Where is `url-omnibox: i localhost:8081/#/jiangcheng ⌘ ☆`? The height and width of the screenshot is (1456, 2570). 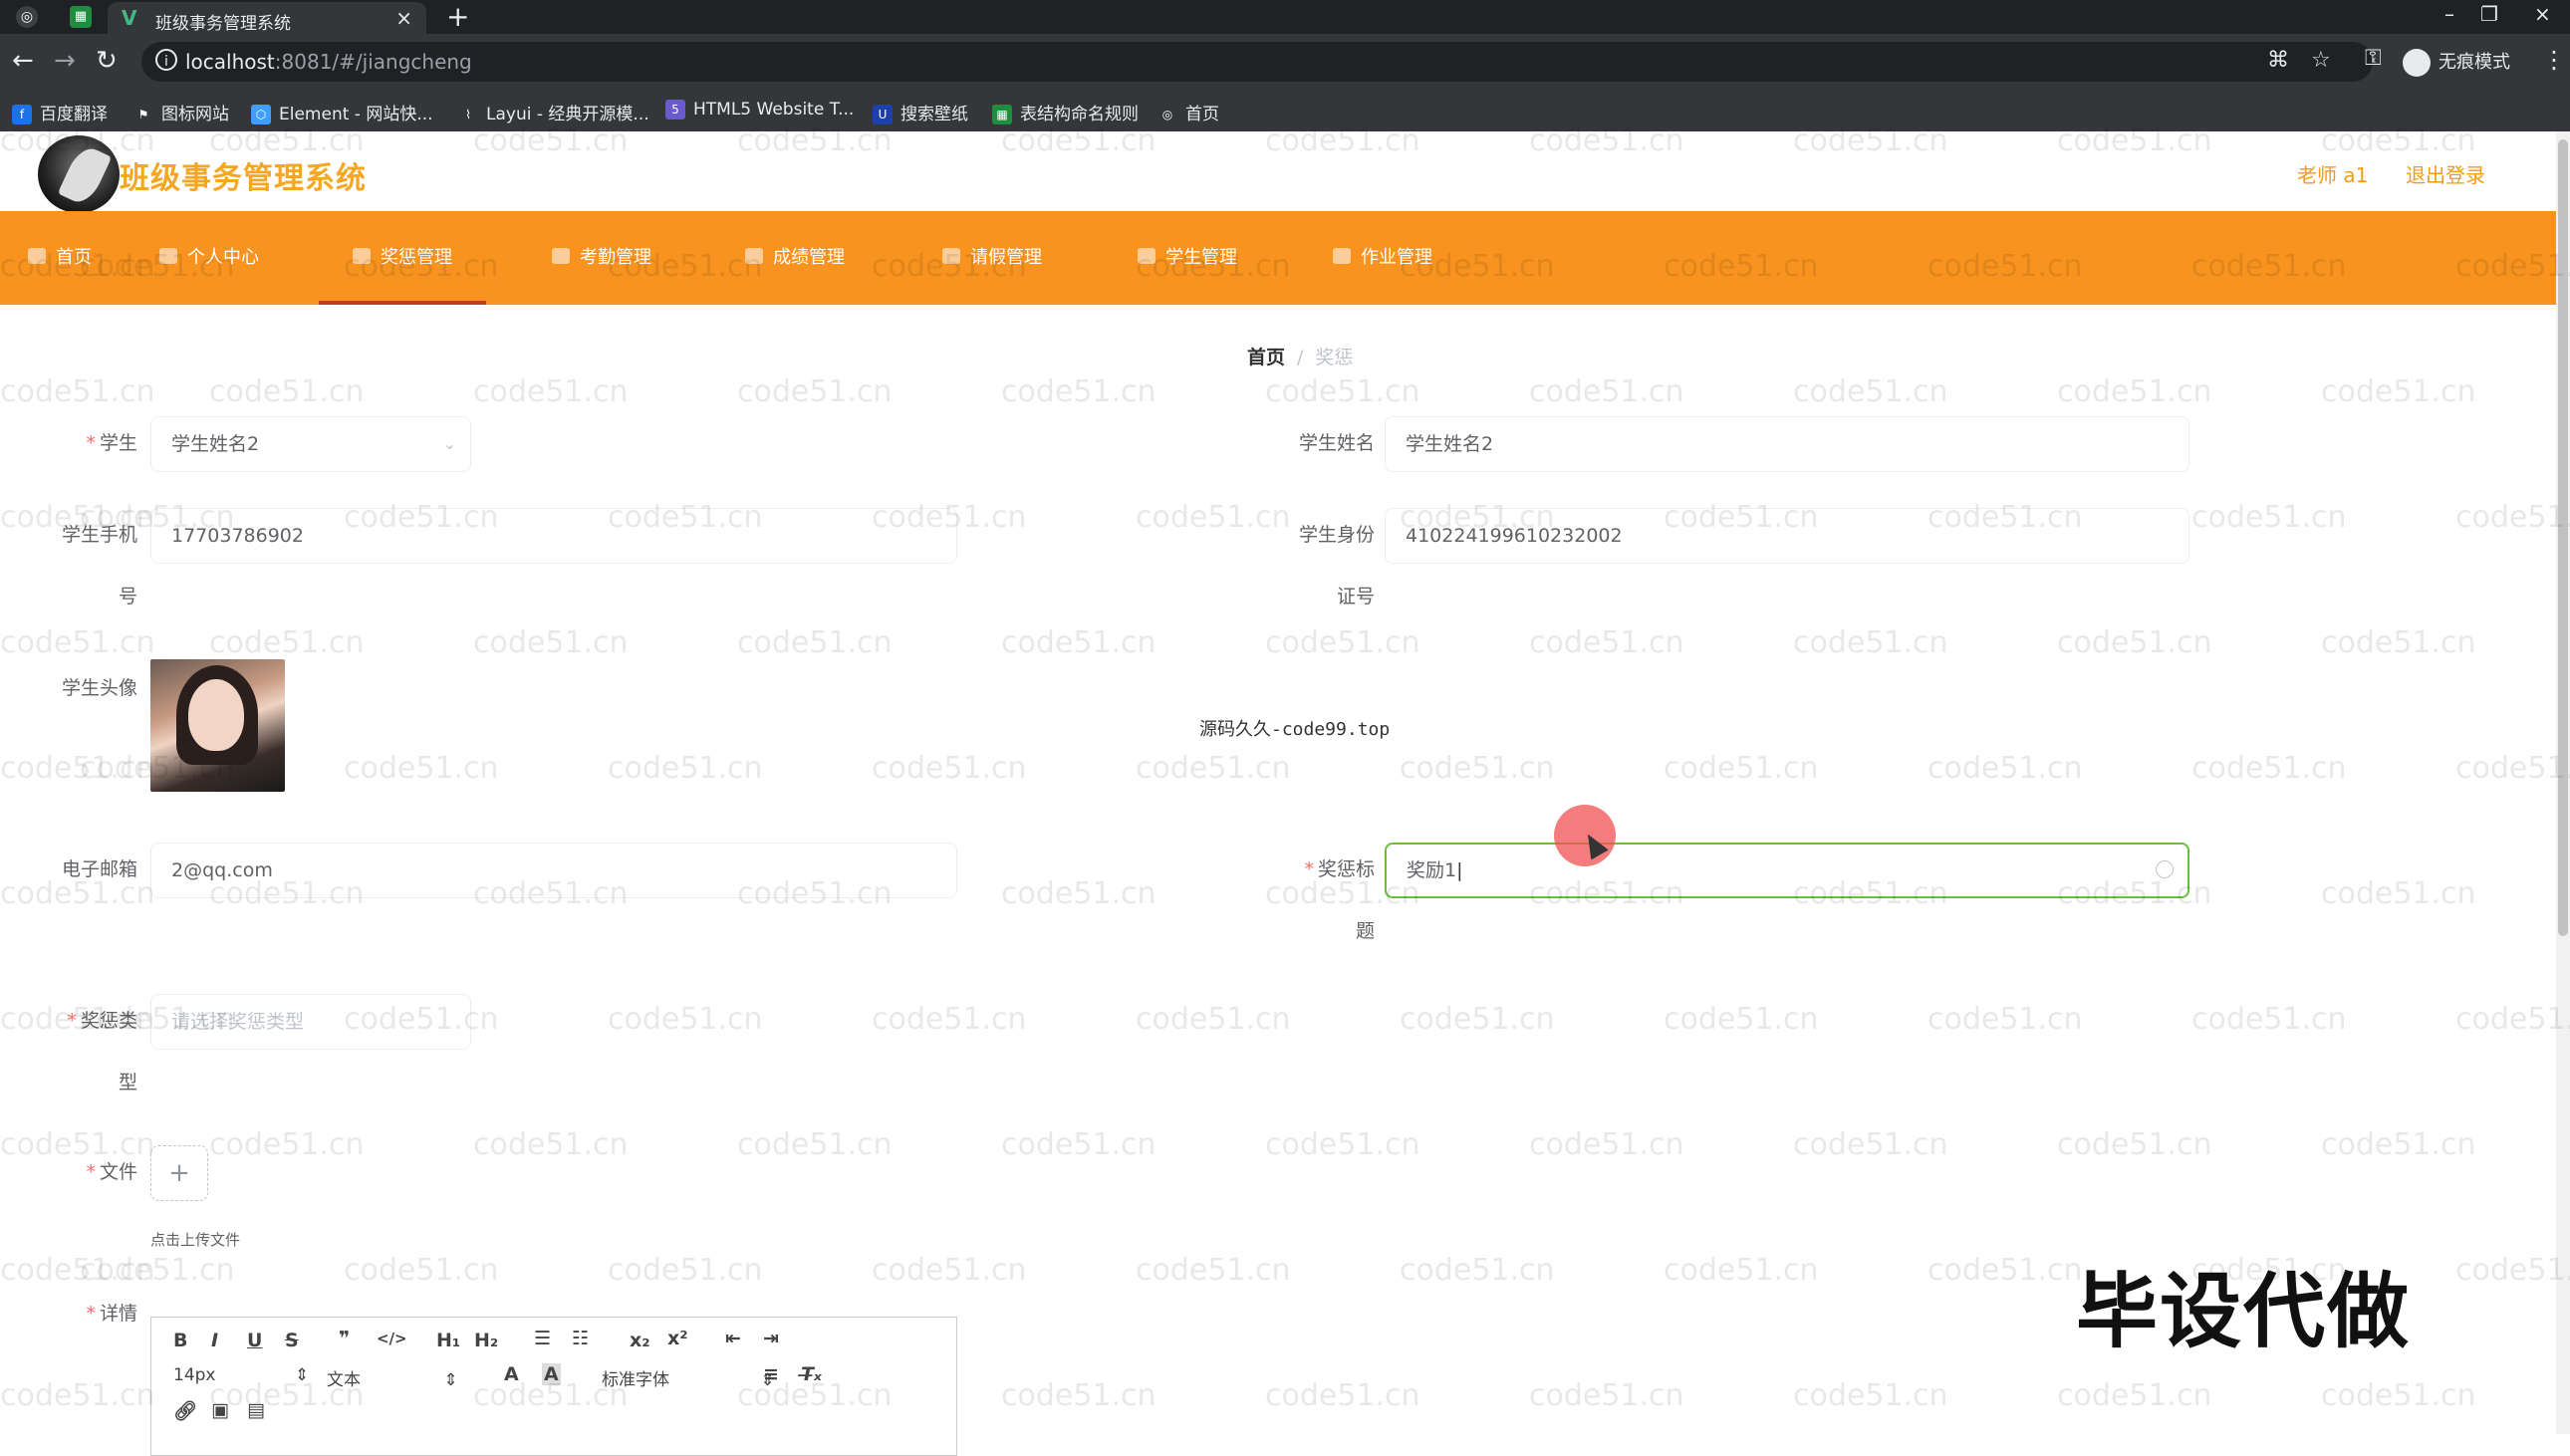 url-omnibox: i localhost:8081/#/jiangcheng ⌘ ☆ is located at coordinates (1257, 62).